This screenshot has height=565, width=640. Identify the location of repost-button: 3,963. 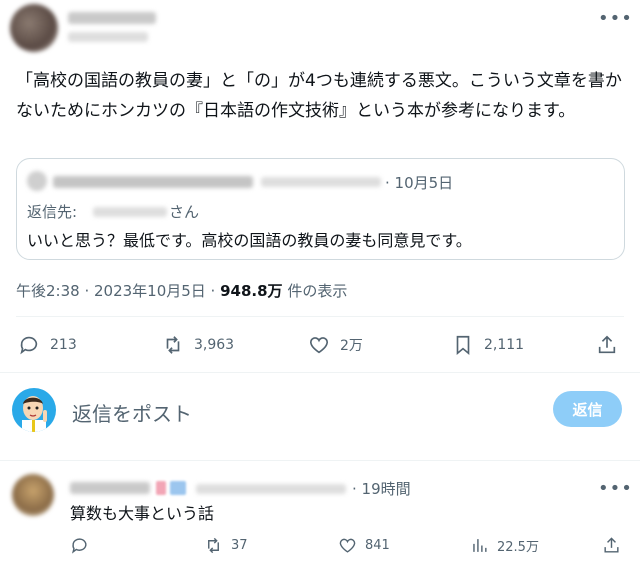
(198, 345).